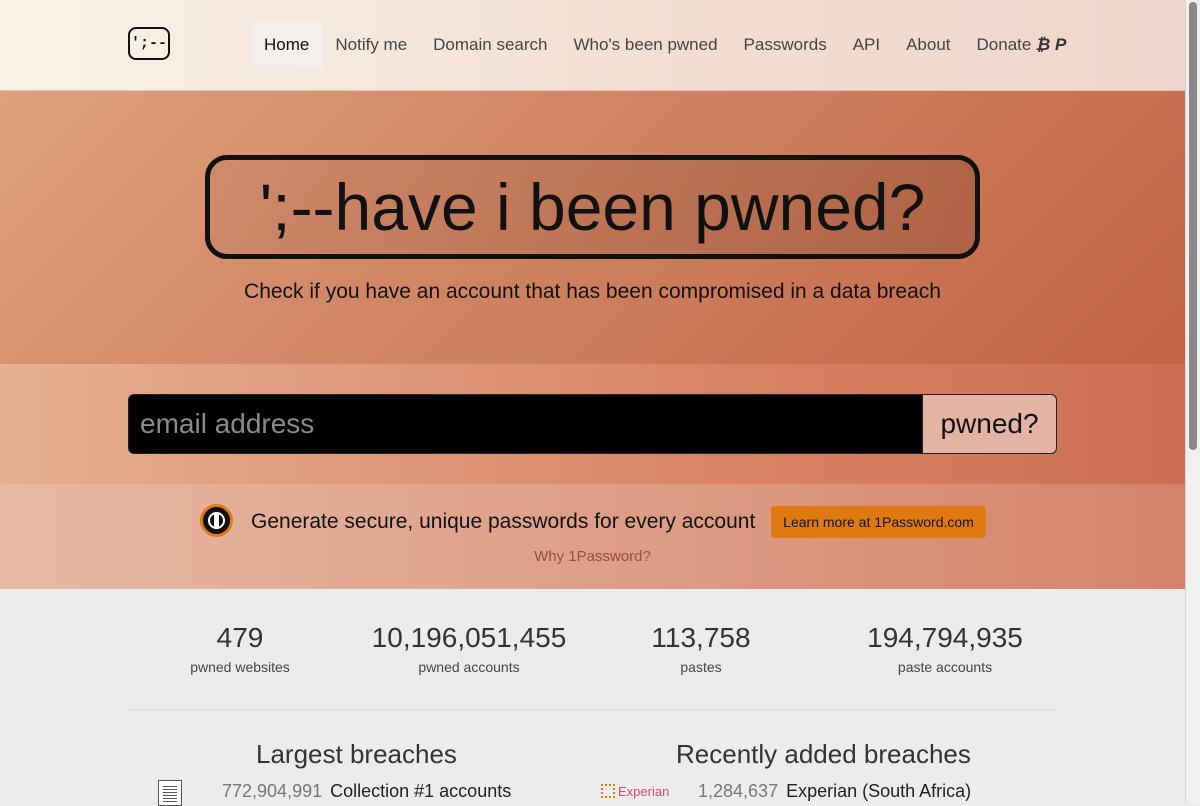 The width and height of the screenshot is (1200, 806). Describe the element at coordinates (1004, 44) in the screenshot. I see `donate-label: Donate` at that location.